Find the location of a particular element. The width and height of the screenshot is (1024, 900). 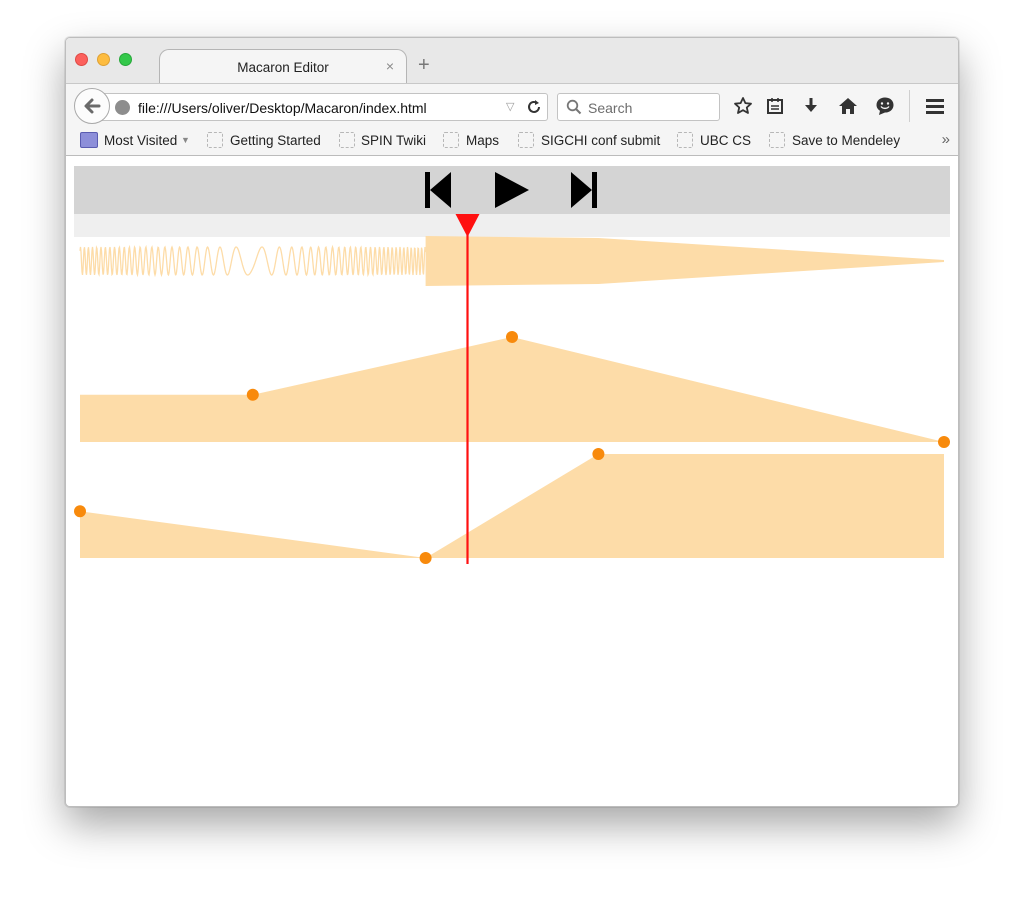

back-arrow-icon is located at coordinates (92, 106).